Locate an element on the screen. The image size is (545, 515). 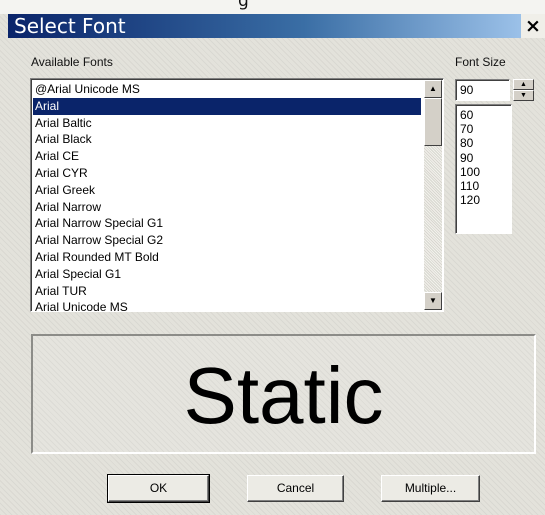
font-size-option: 90 is located at coordinates (469, 158).